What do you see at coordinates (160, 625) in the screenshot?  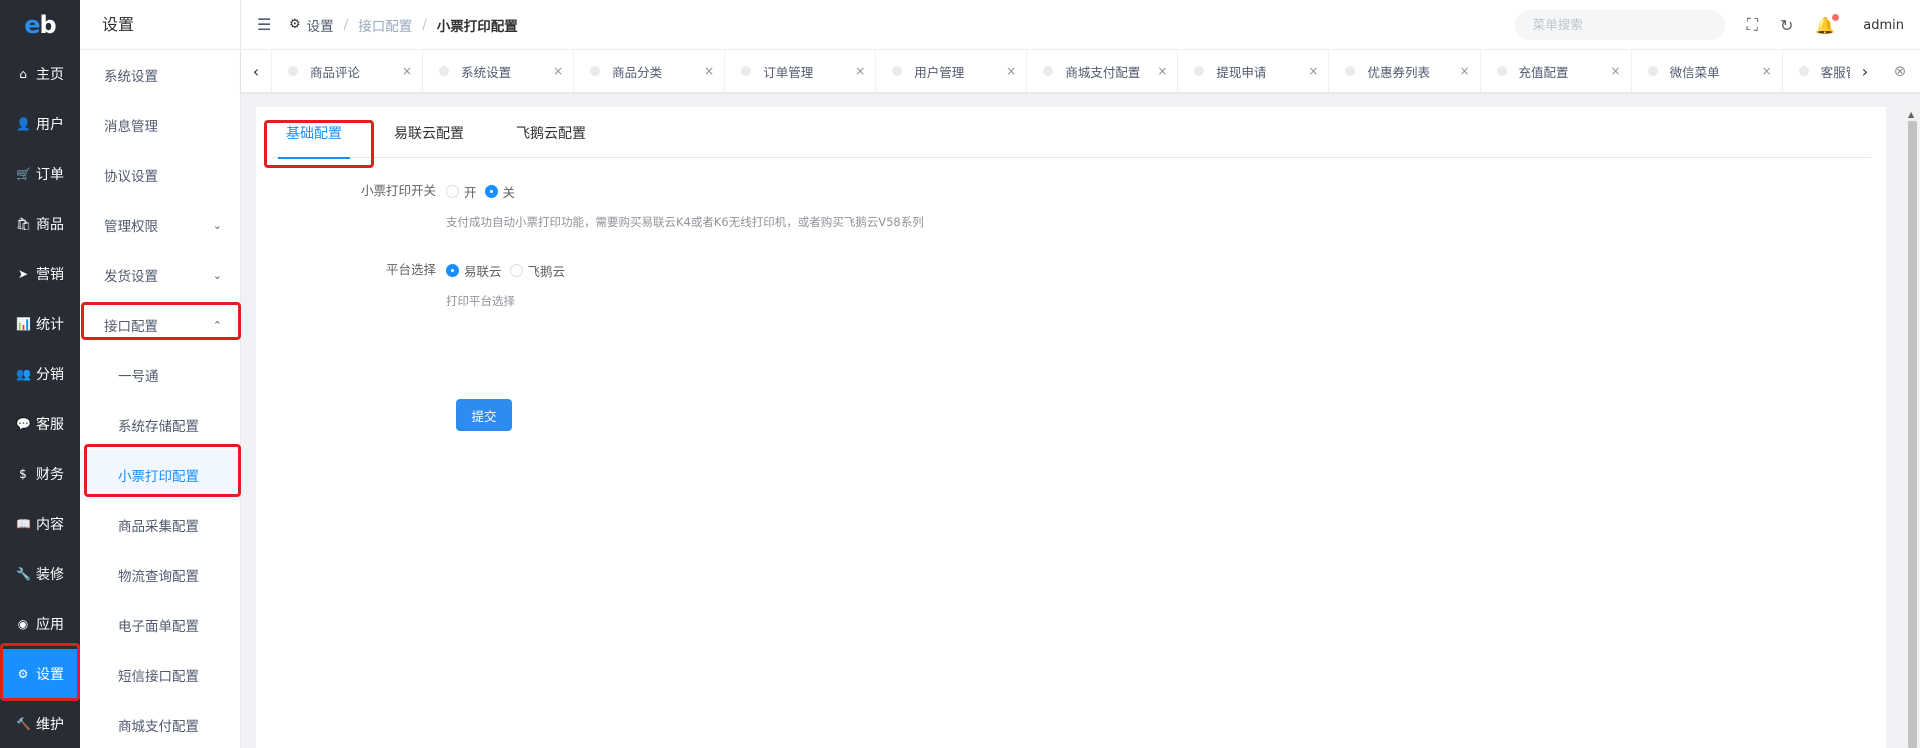 I see `secondary-nav-item-11: 电子面单配置` at bounding box center [160, 625].